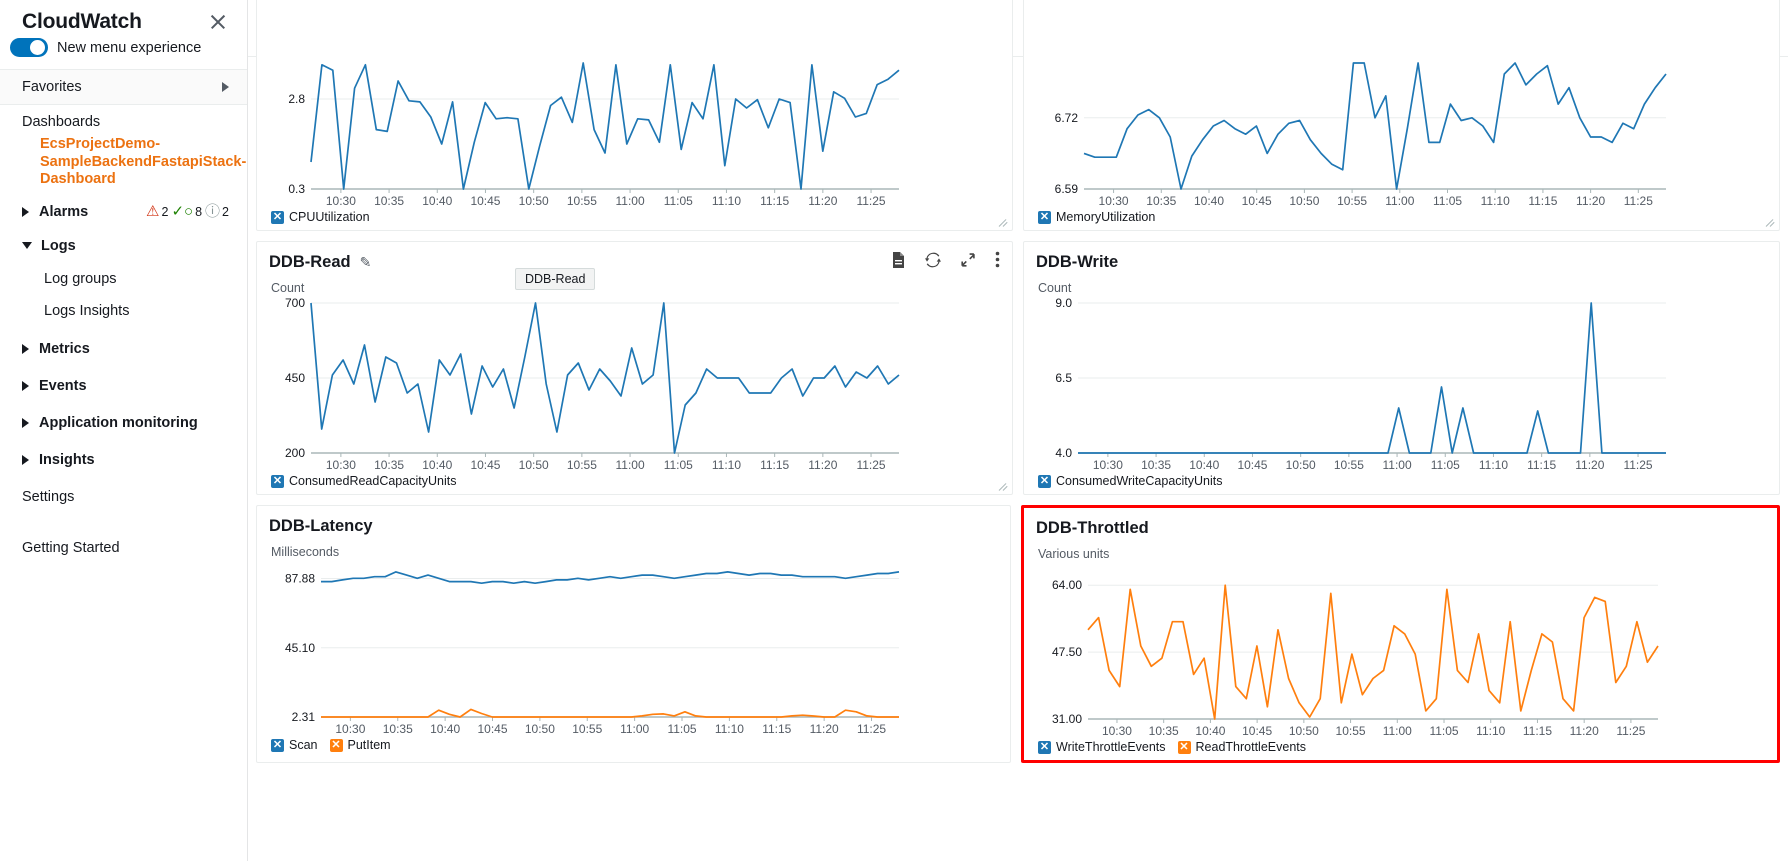 Image resolution: width=1788 pixels, height=861 pixels. What do you see at coordinates (1067, 652) in the screenshot?
I see `svg-text: 47.50` at bounding box center [1067, 652].